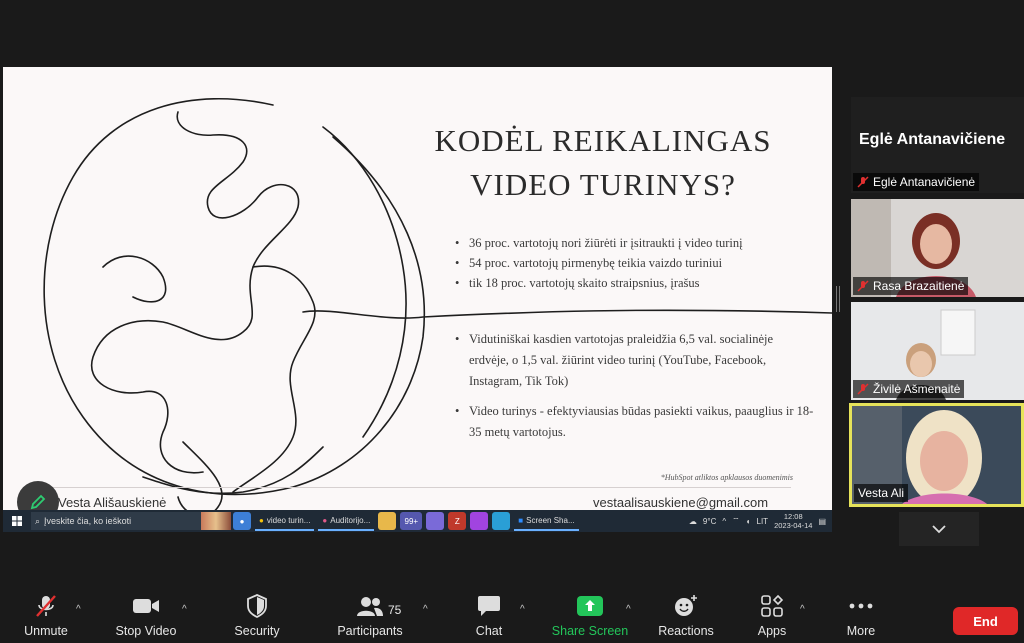 Image resolution: width=1024 pixels, height=643 pixels. I want to click on chat-label: Chat, so click(489, 631).